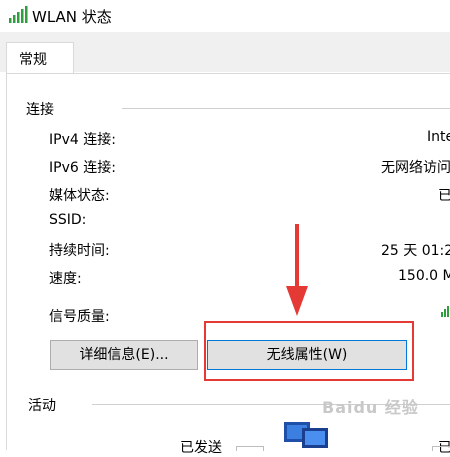 The image size is (450, 457). Describe the element at coordinates (225, 16) in the screenshot. I see `title-bar: WLAN 状态` at that location.